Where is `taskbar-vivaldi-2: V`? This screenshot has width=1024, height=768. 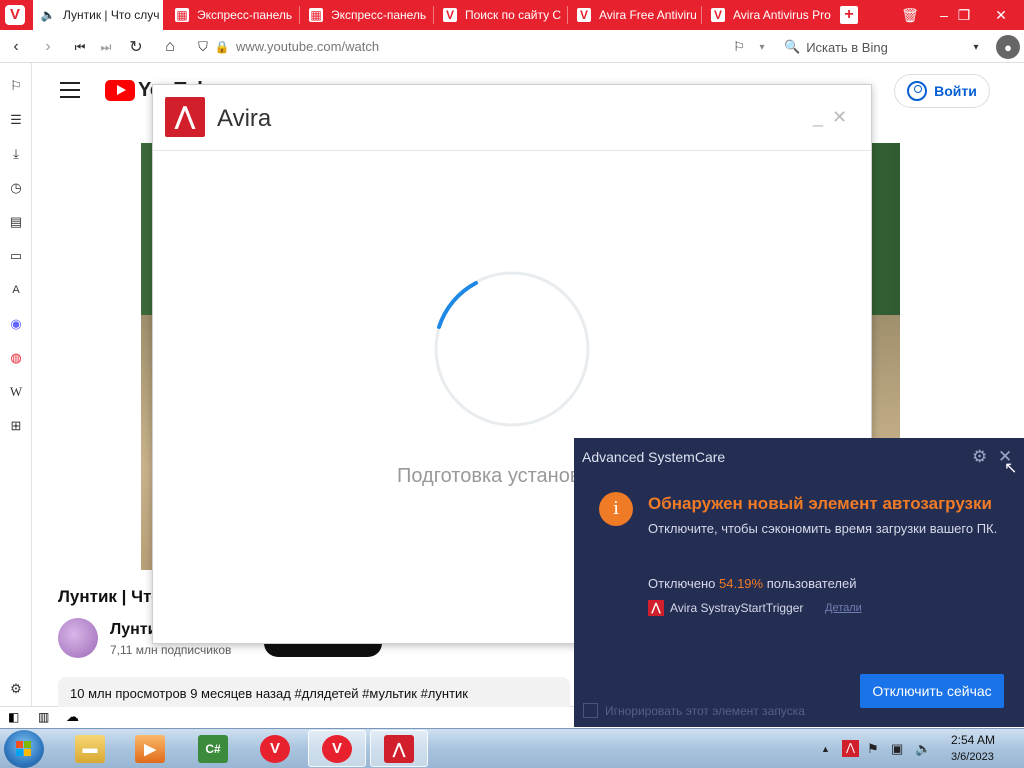
taskbar-vivaldi-2: V is located at coordinates (337, 748).